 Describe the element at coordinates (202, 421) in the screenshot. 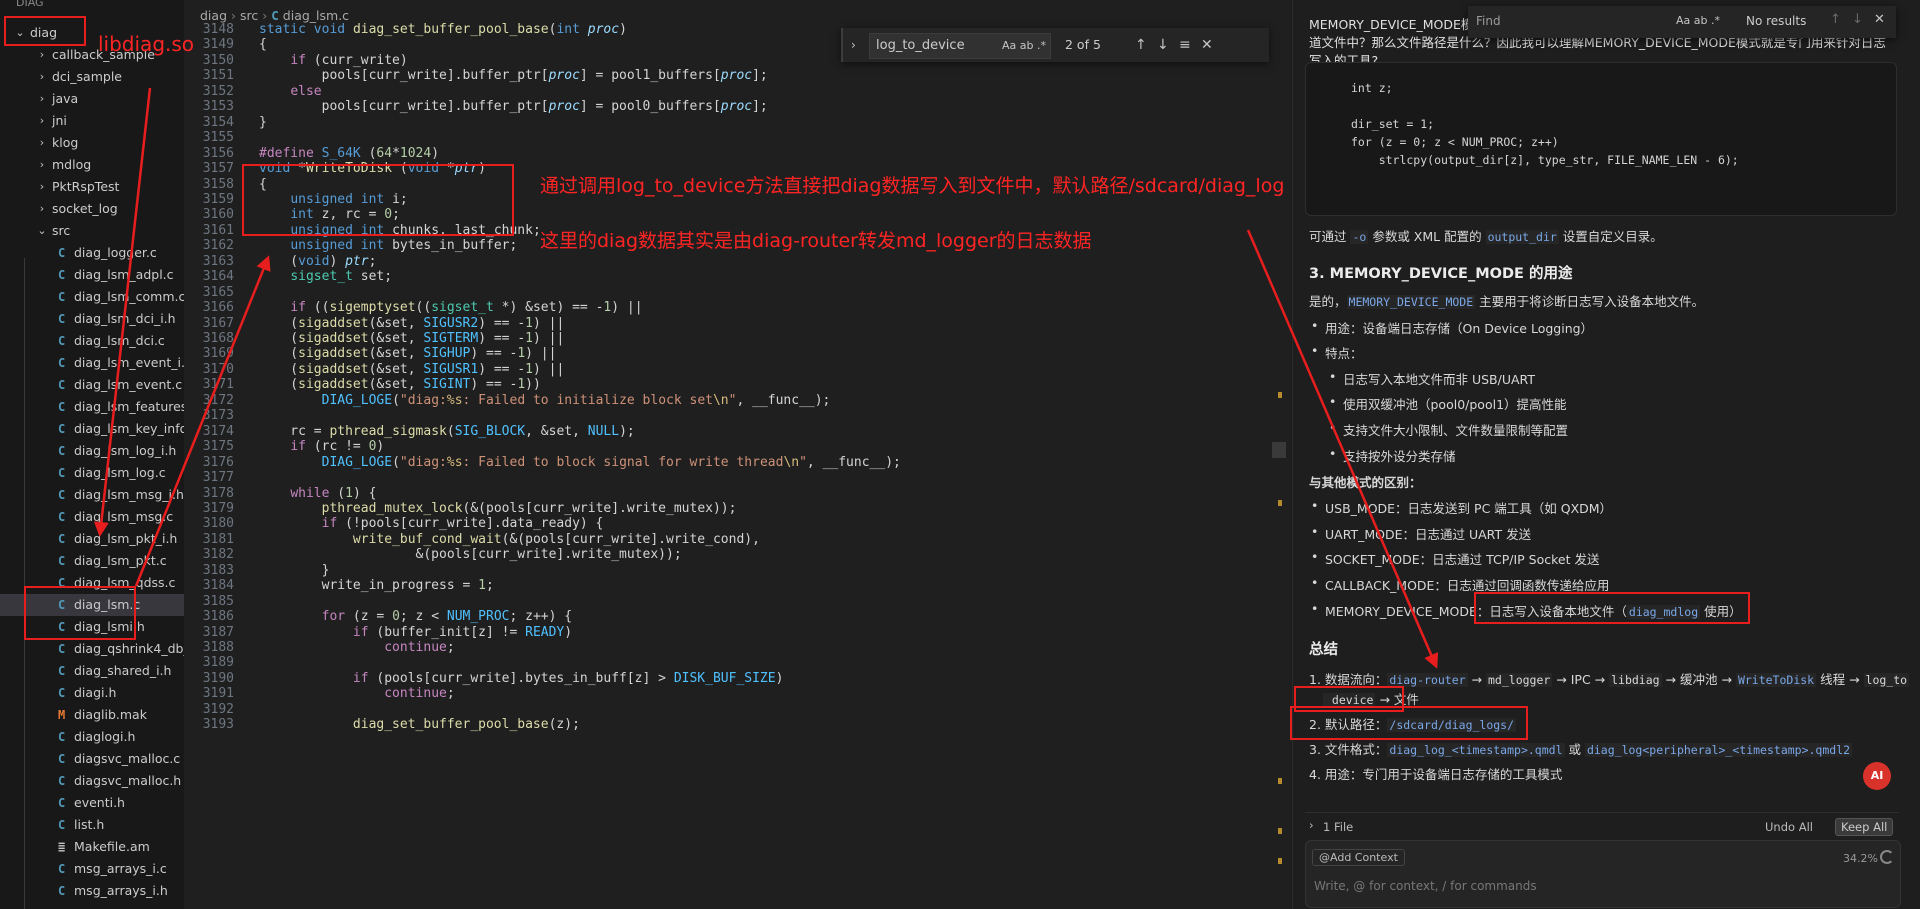

I see `arrow-to-writetodisk` at that location.